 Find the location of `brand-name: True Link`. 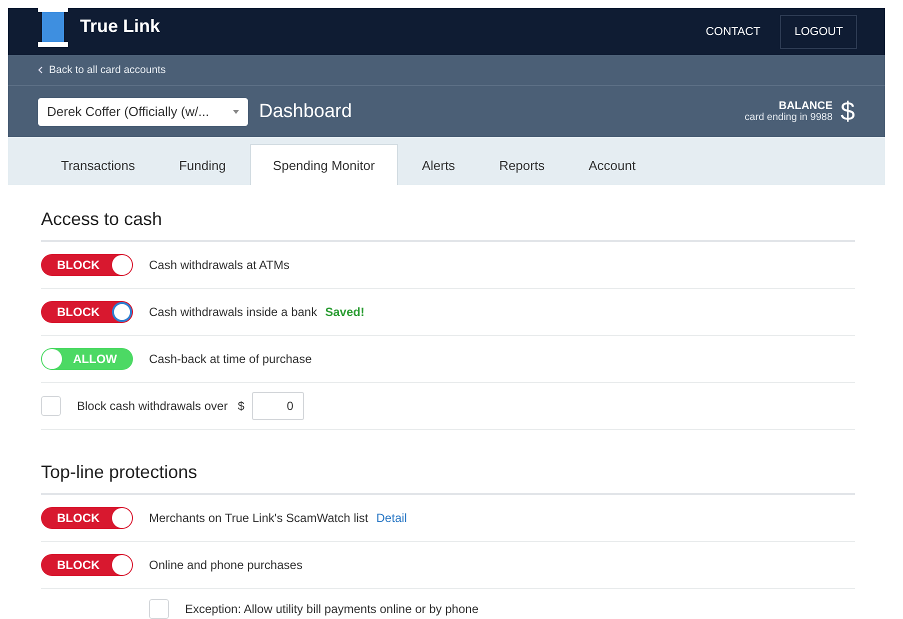

brand-name: True Link is located at coordinates (120, 26).